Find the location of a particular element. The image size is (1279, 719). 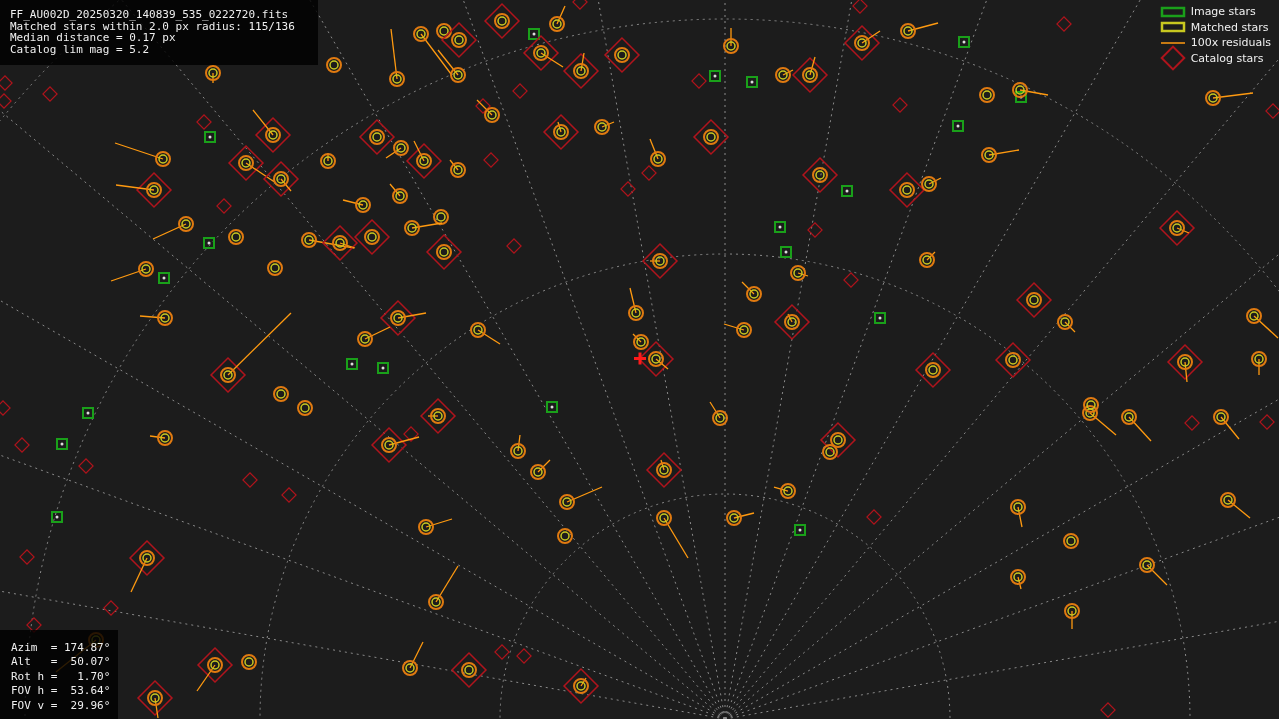

diamond-icon is located at coordinates (1172, 58).